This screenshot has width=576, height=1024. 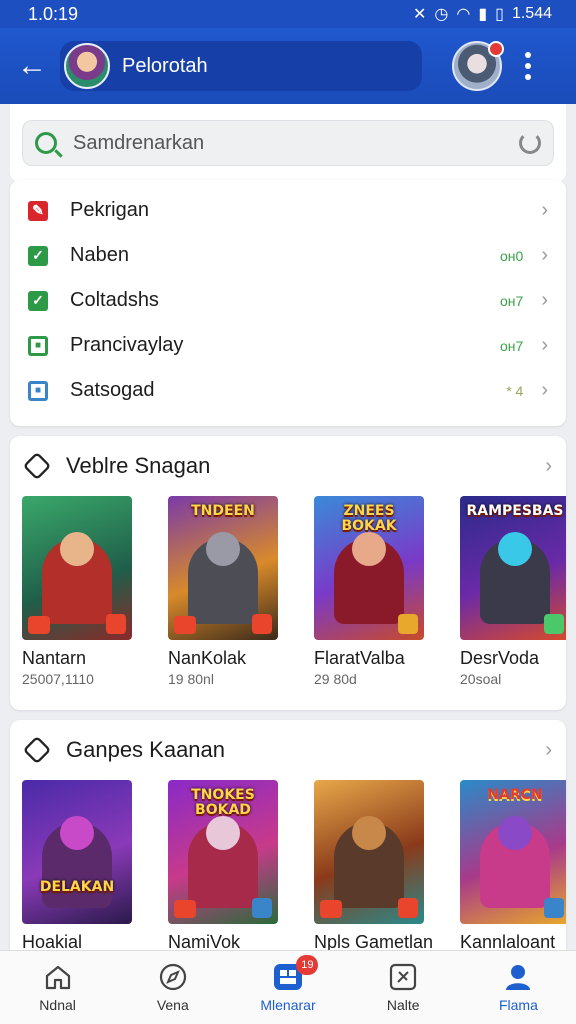 I want to click on game-card: ZNEES BOKAK FlaratValba 29 80d, so click(x=381, y=591).